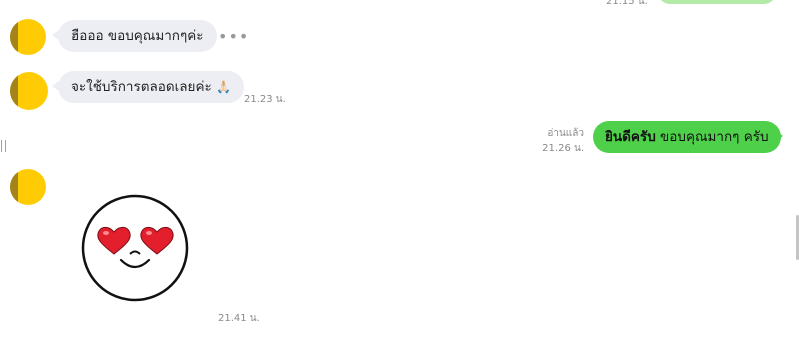  What do you see at coordinates (3, 146) in the screenshot?
I see `panel-resize-handle` at bounding box center [3, 146].